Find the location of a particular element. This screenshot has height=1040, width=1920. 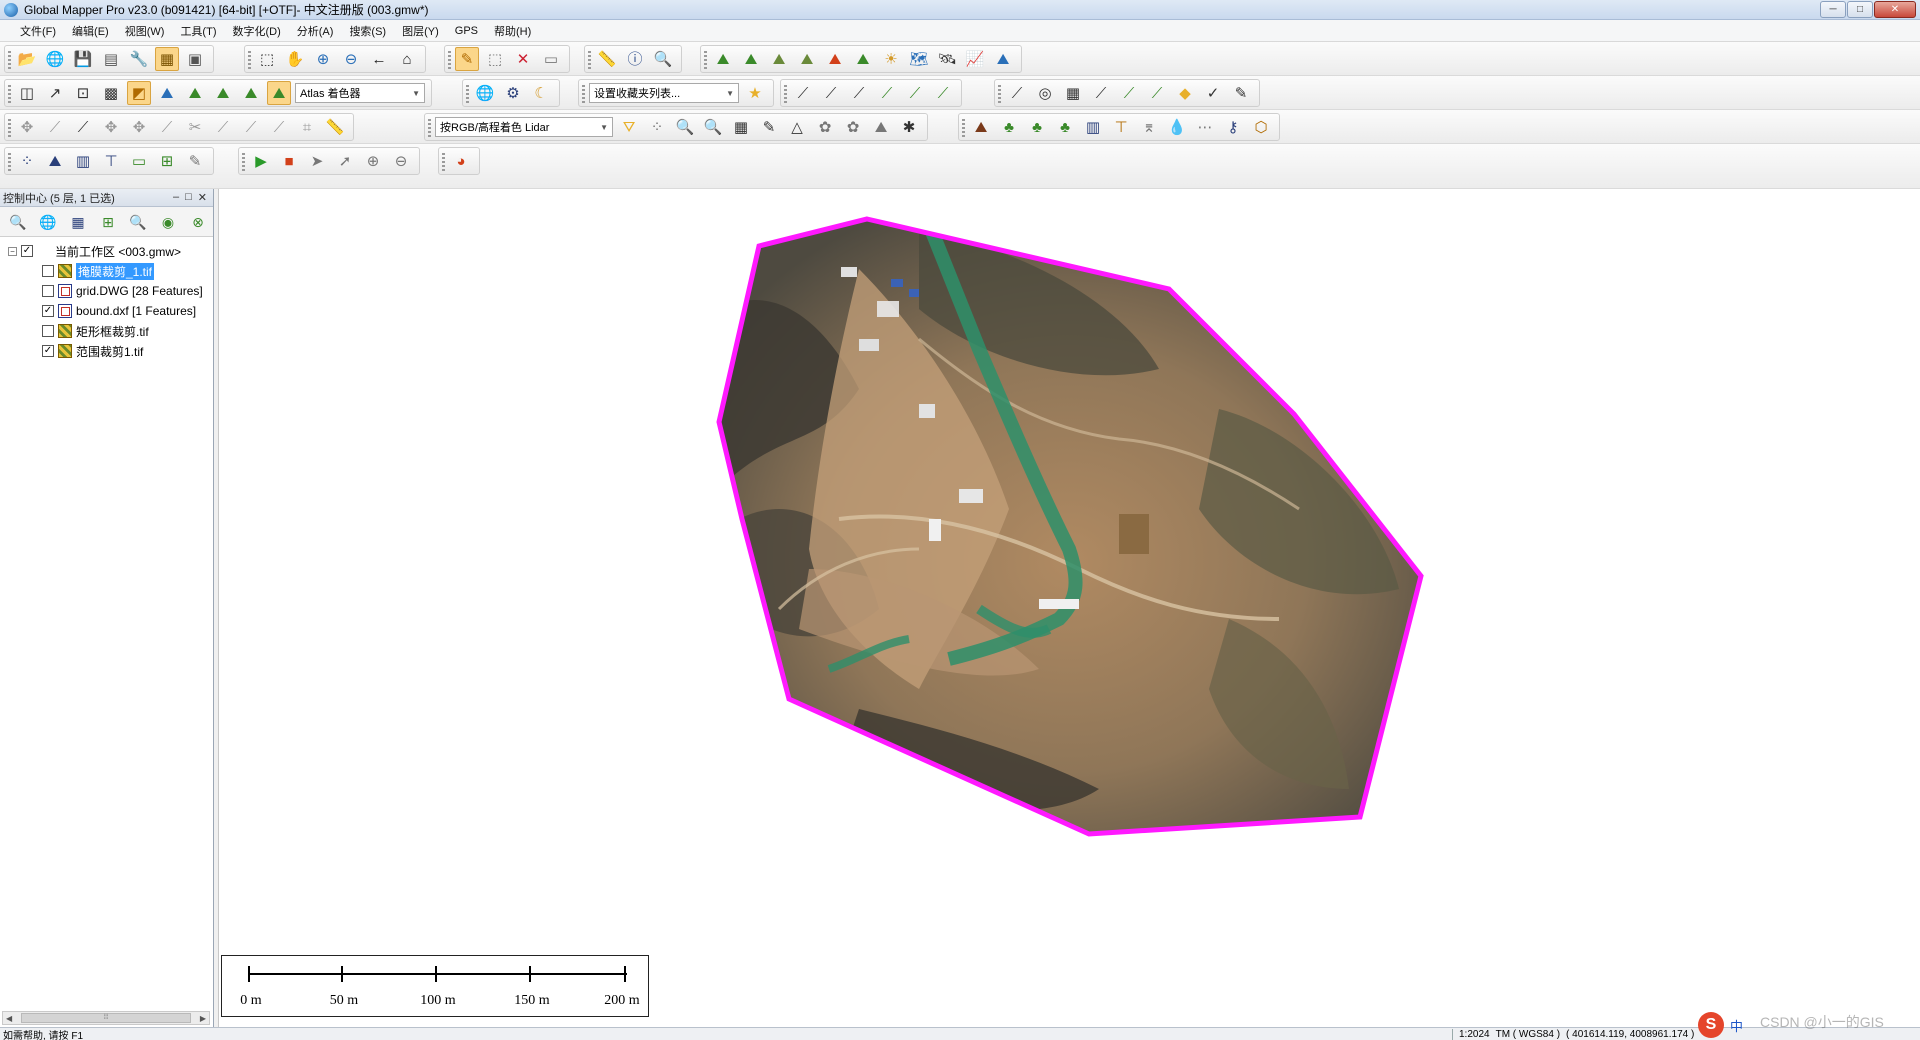

add-vertex-icon: ⟋ is located at coordinates (55, 127).